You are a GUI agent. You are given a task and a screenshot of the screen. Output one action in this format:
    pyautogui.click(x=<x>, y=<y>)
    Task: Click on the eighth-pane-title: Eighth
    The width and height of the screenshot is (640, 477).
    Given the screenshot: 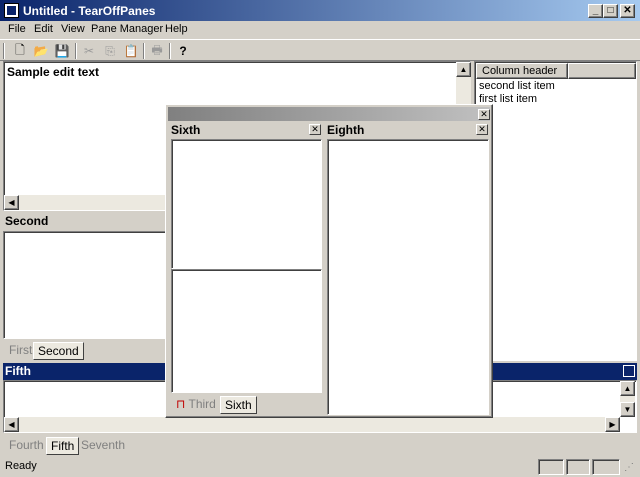 What is the action you would take?
    pyautogui.click(x=346, y=130)
    